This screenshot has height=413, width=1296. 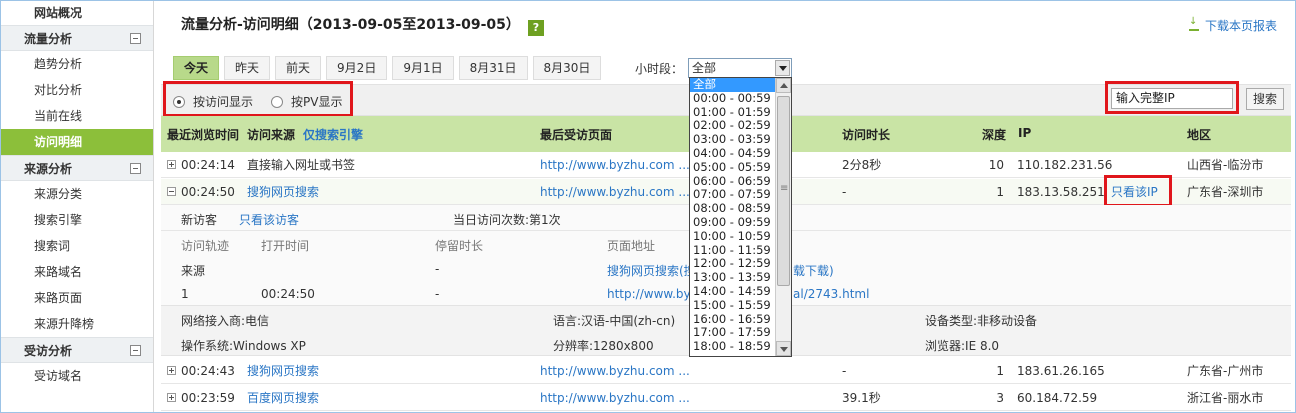 What do you see at coordinates (866, 135) in the screenshot?
I see `col-duration: 访问时长` at bounding box center [866, 135].